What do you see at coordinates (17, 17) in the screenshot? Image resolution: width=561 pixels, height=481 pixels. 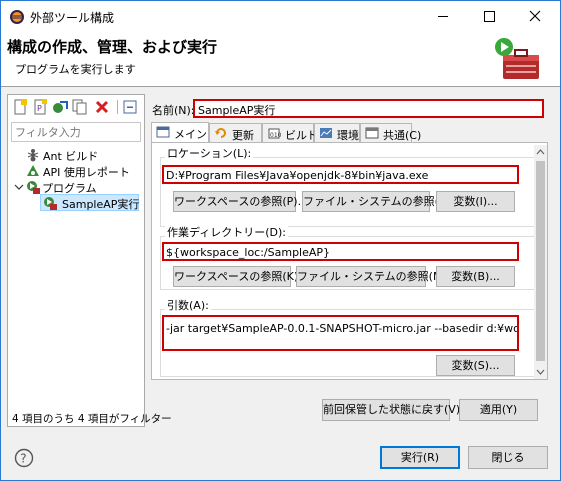 I see `eclipse-icon` at bounding box center [17, 17].